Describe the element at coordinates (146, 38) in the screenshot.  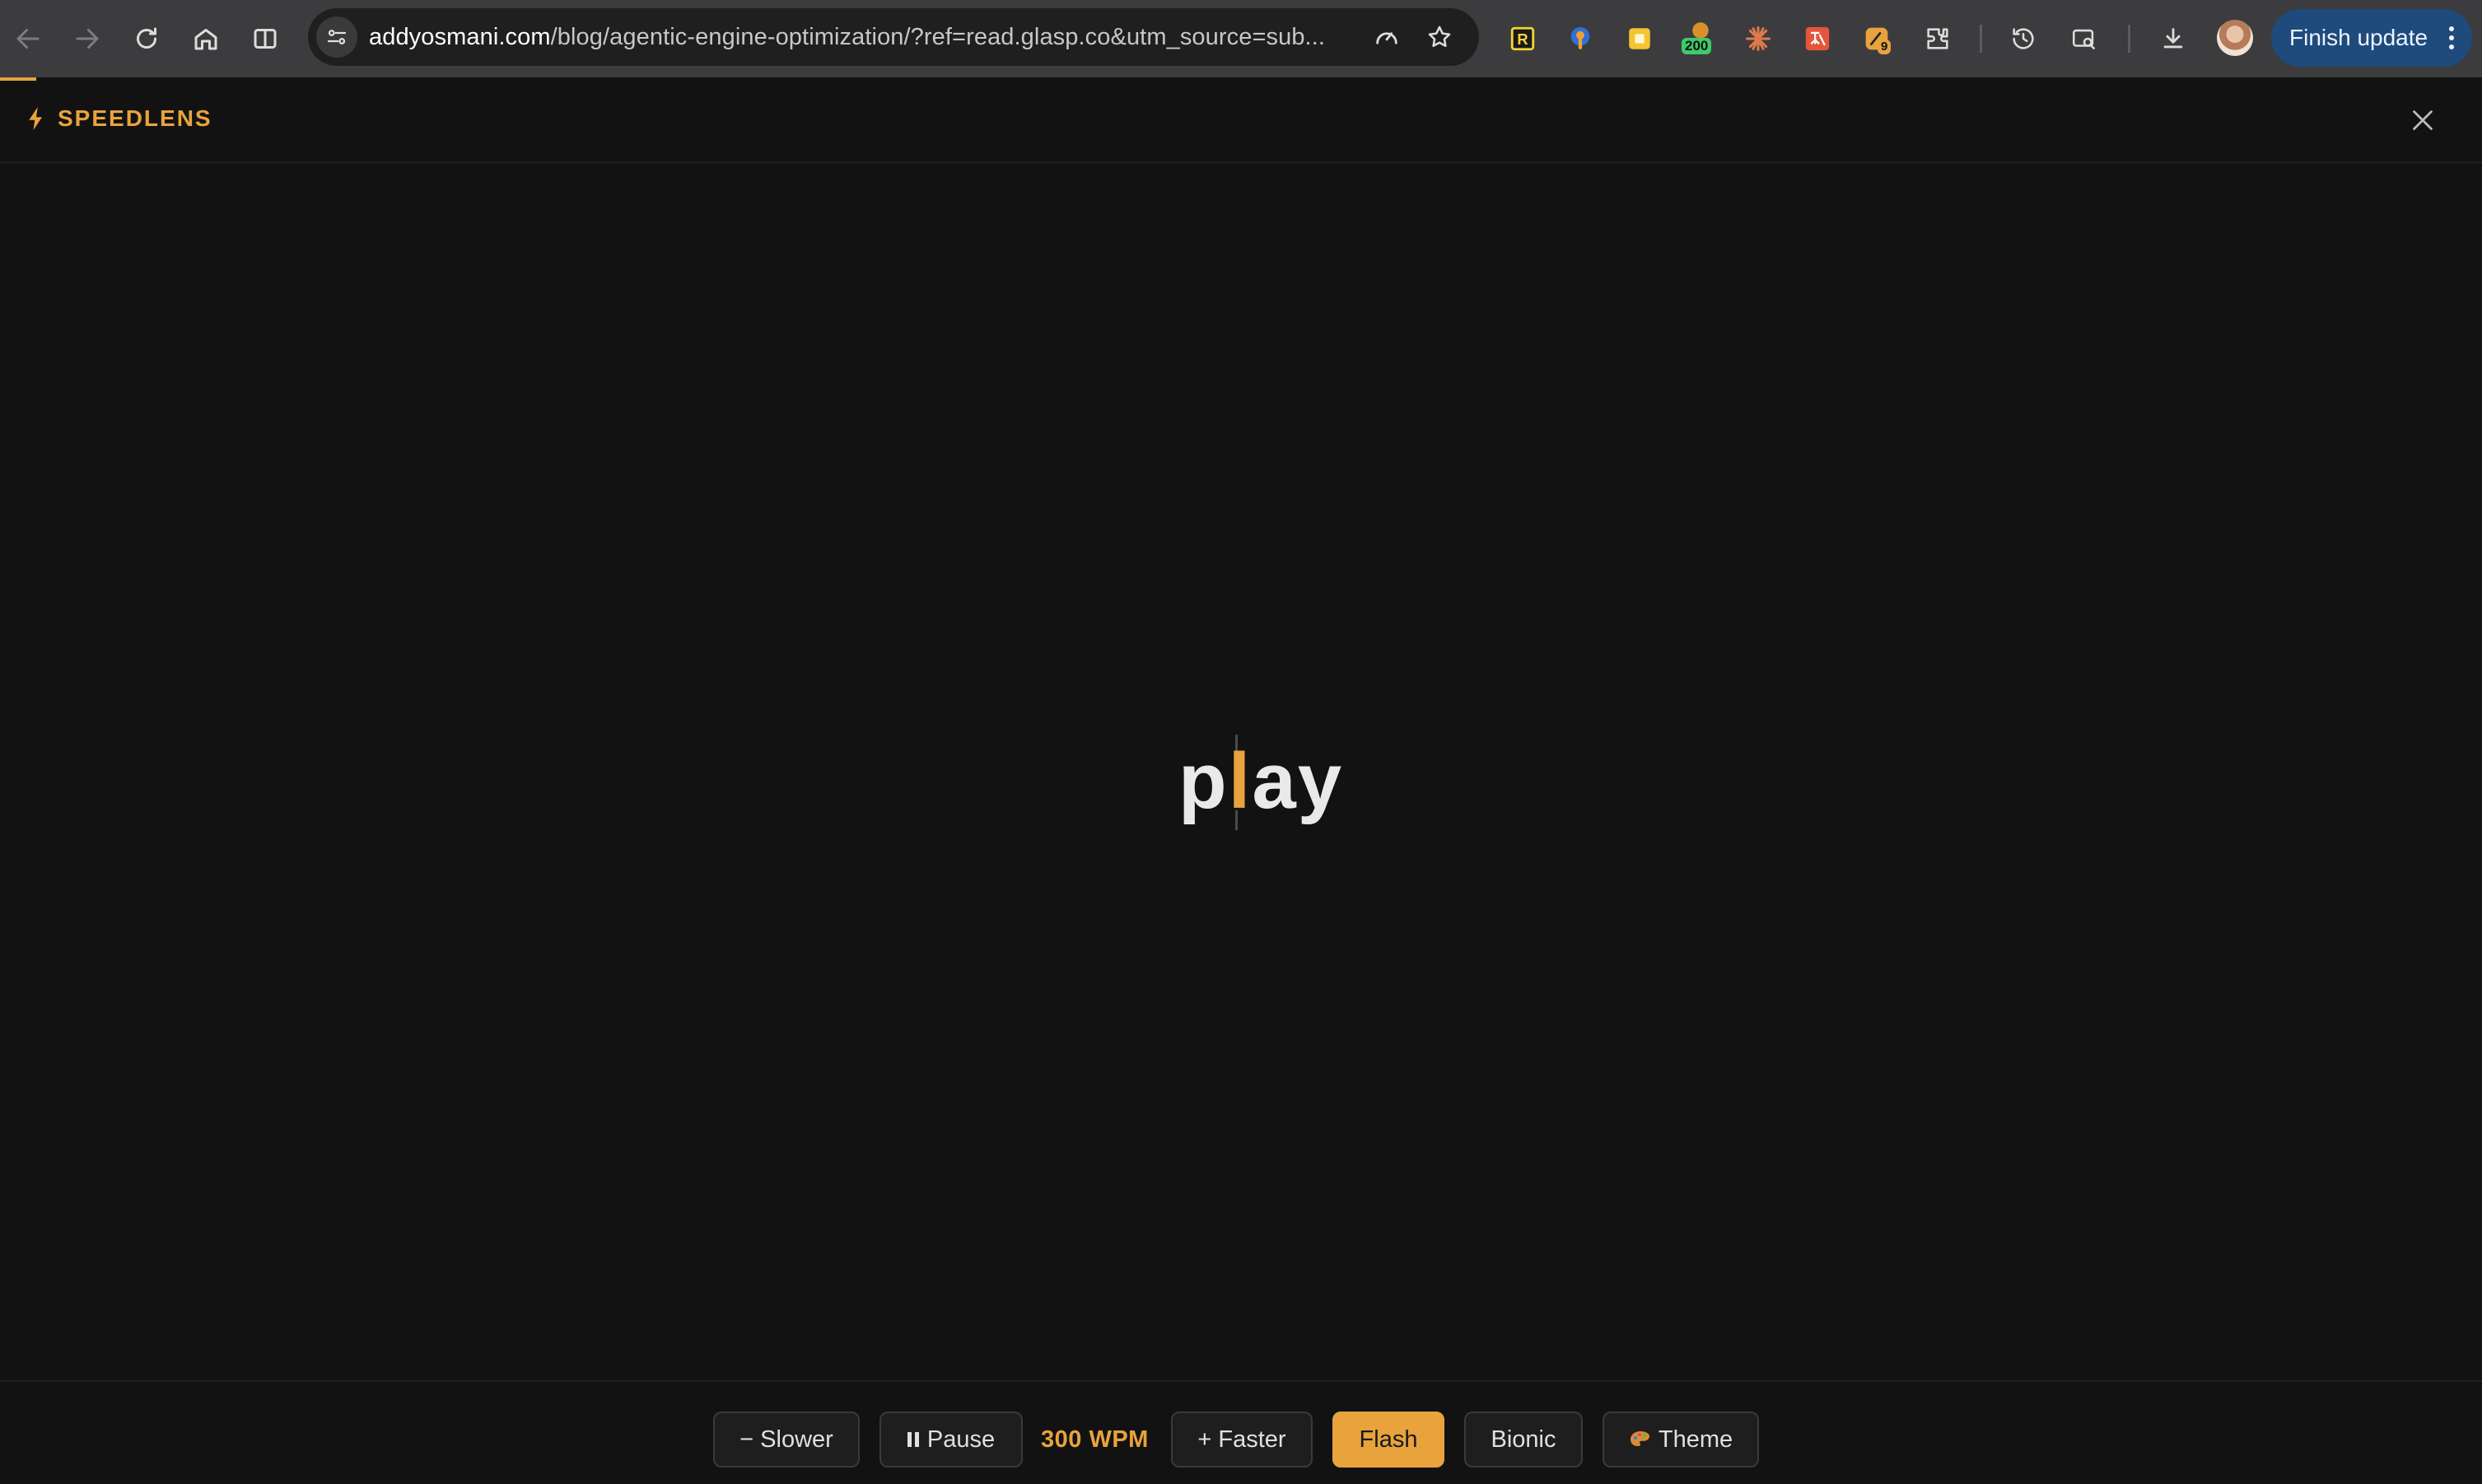
I see `reload-icon` at that location.